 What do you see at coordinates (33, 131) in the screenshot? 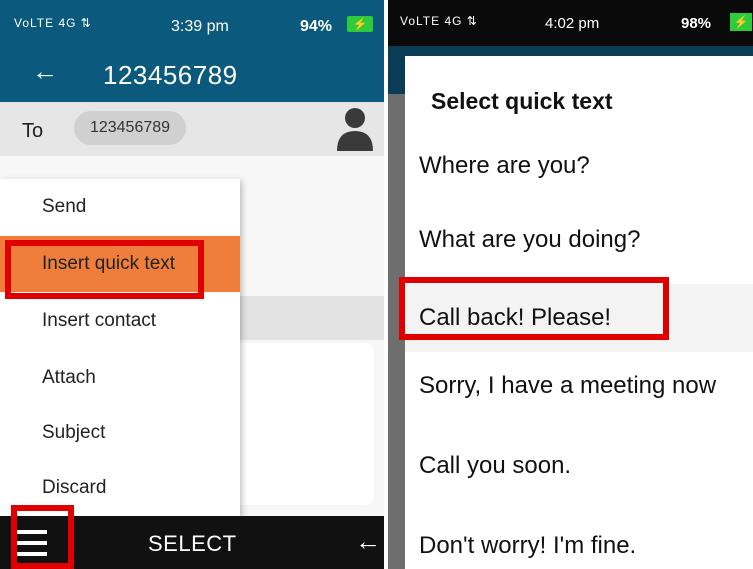
I see `to-label: To` at bounding box center [33, 131].